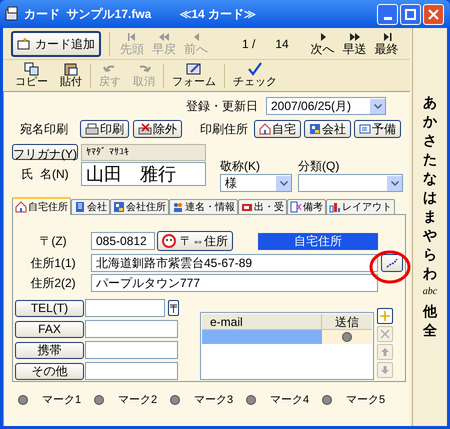 This screenshot has height=429, width=450. Describe the element at coordinates (90, 207) in the screenshot. I see `tab: 会社` at that location.